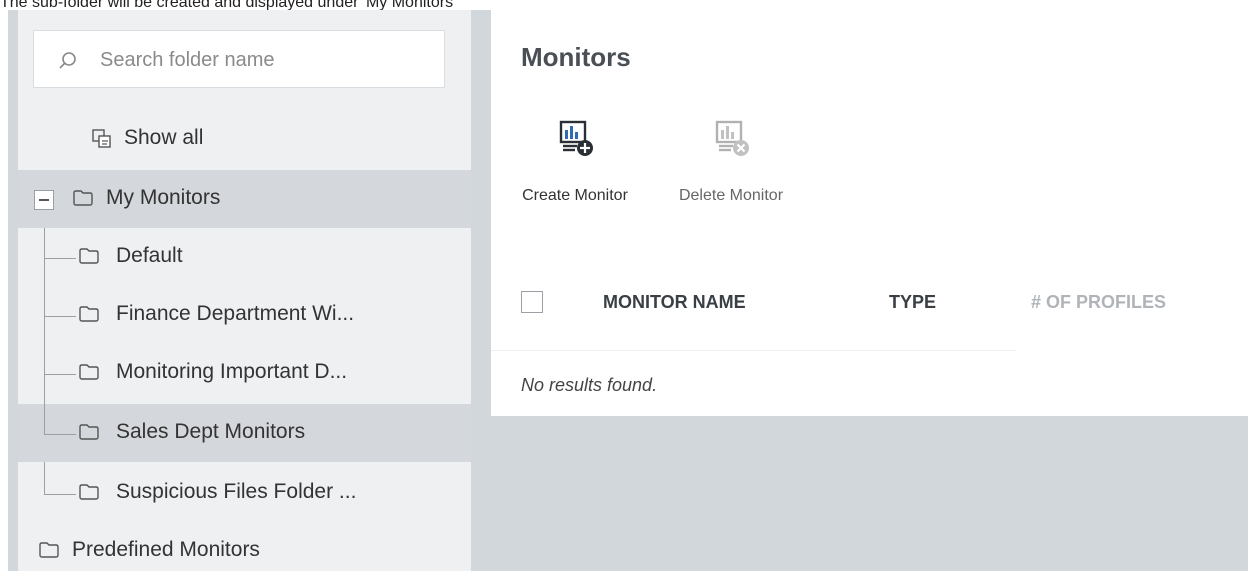 The image size is (1248, 580). Describe the element at coordinates (575, 161) in the screenshot. I see `create-monitor-button: Create Monitor` at that location.